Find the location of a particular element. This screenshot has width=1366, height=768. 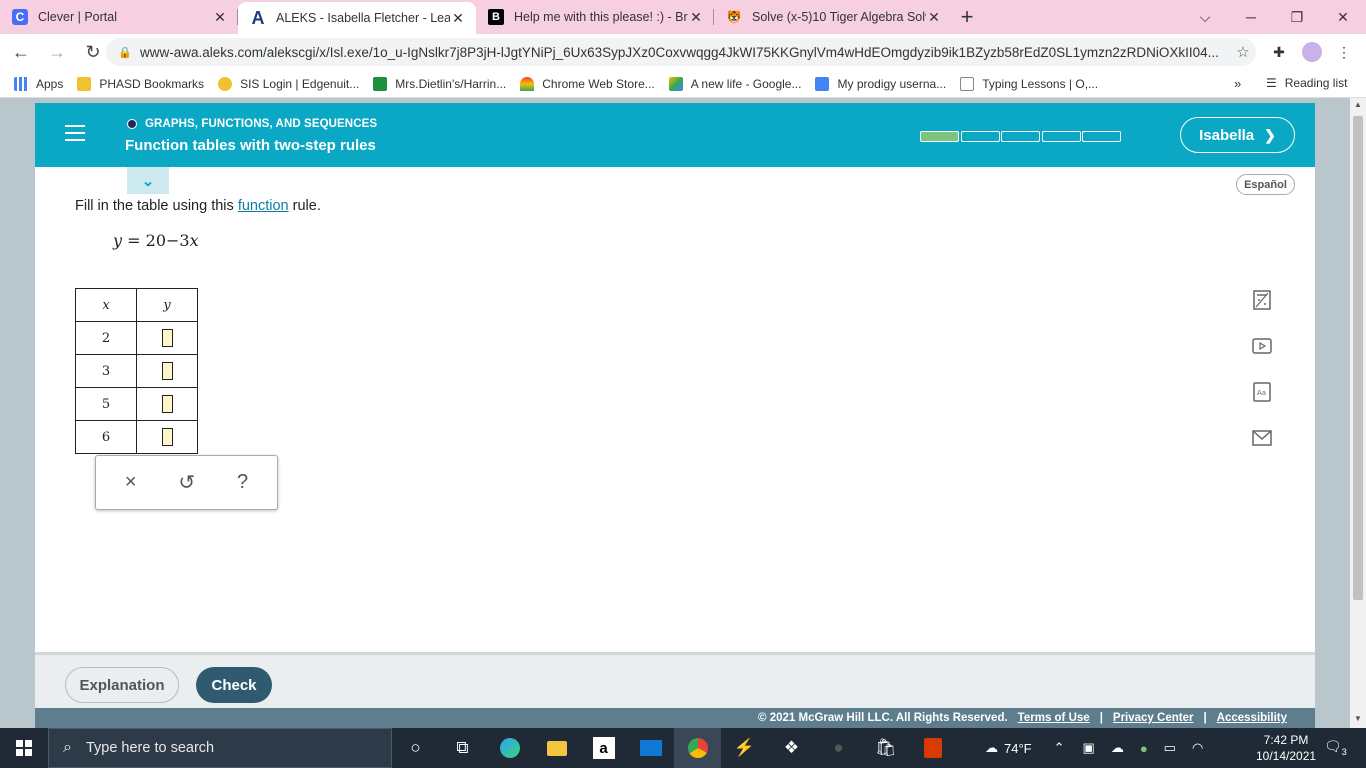

bookmark-phasd: PHASD Bookmarks is located at coordinates (140, 83).